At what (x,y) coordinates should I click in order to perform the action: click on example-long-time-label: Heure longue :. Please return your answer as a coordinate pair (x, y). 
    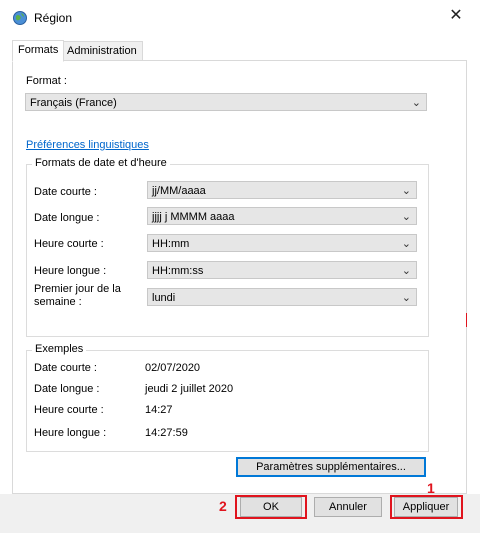
    Looking at the image, I should click on (70, 433).